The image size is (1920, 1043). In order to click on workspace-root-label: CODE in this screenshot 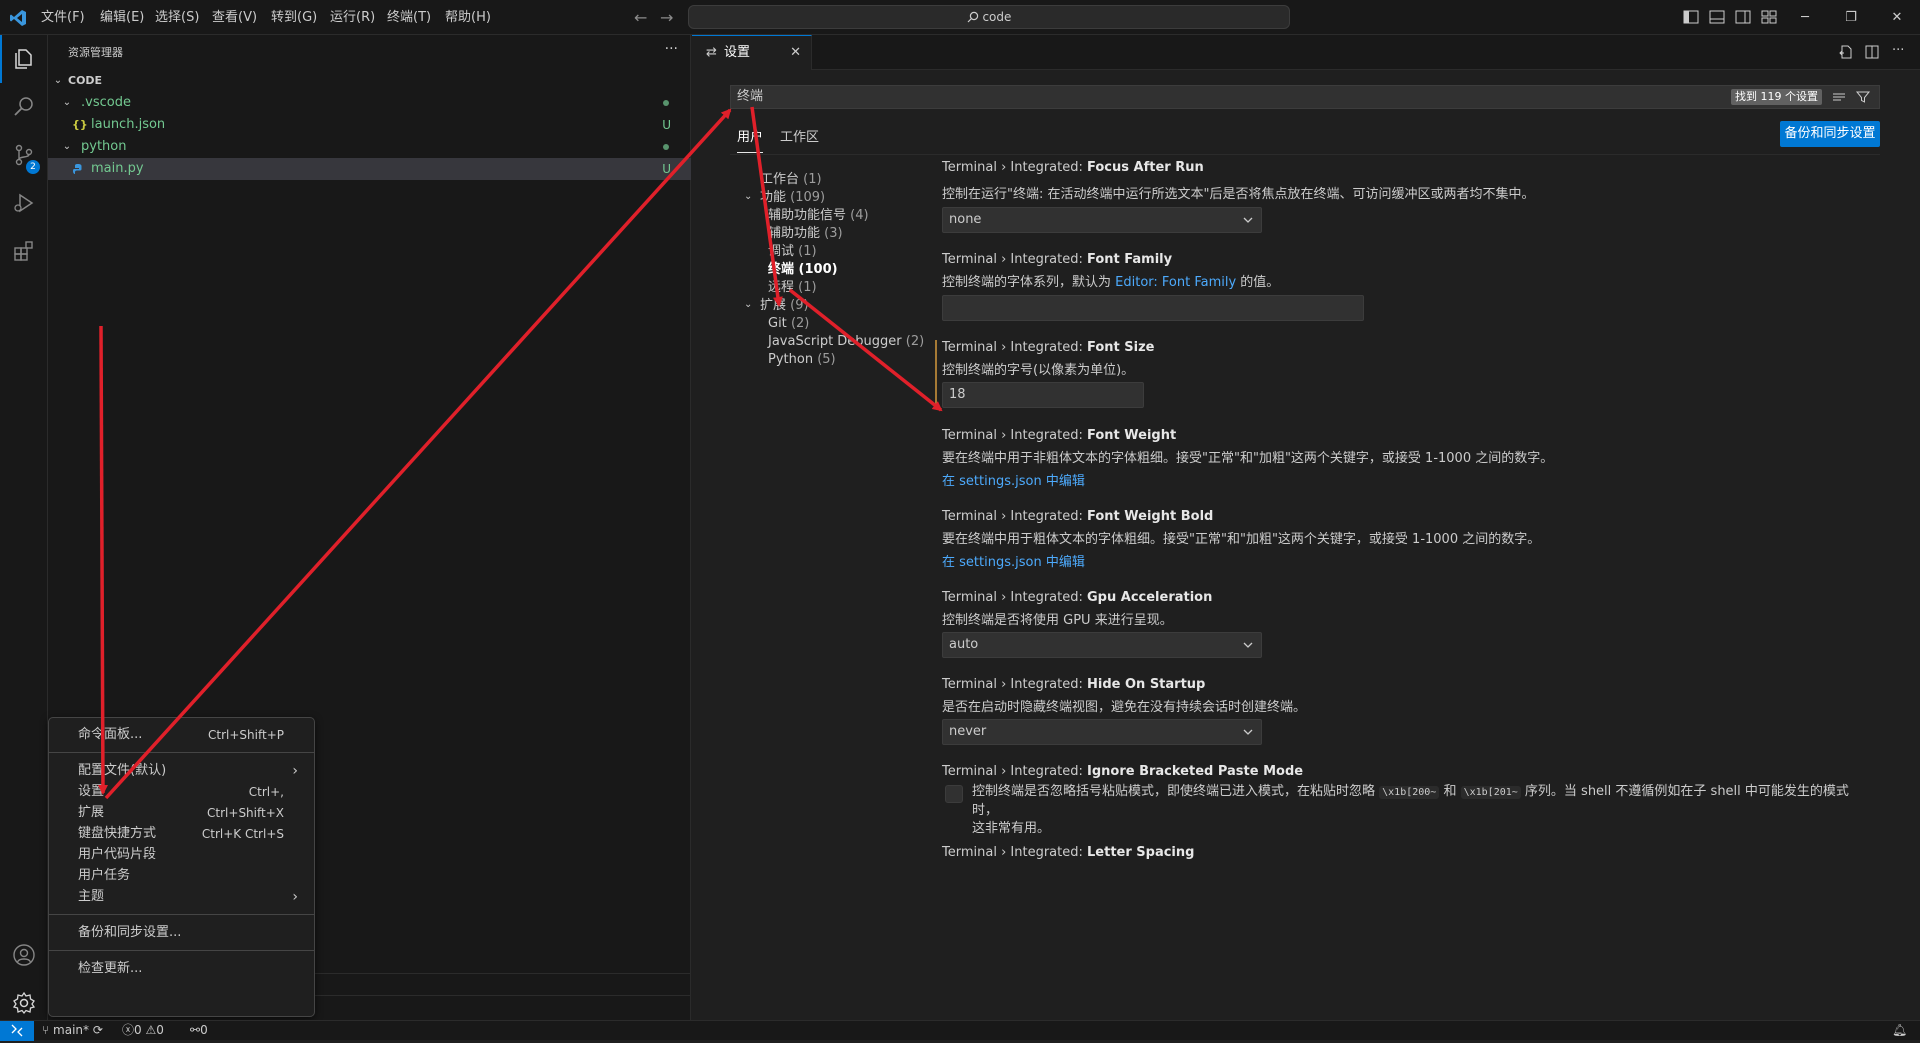, I will do `click(85, 80)`.